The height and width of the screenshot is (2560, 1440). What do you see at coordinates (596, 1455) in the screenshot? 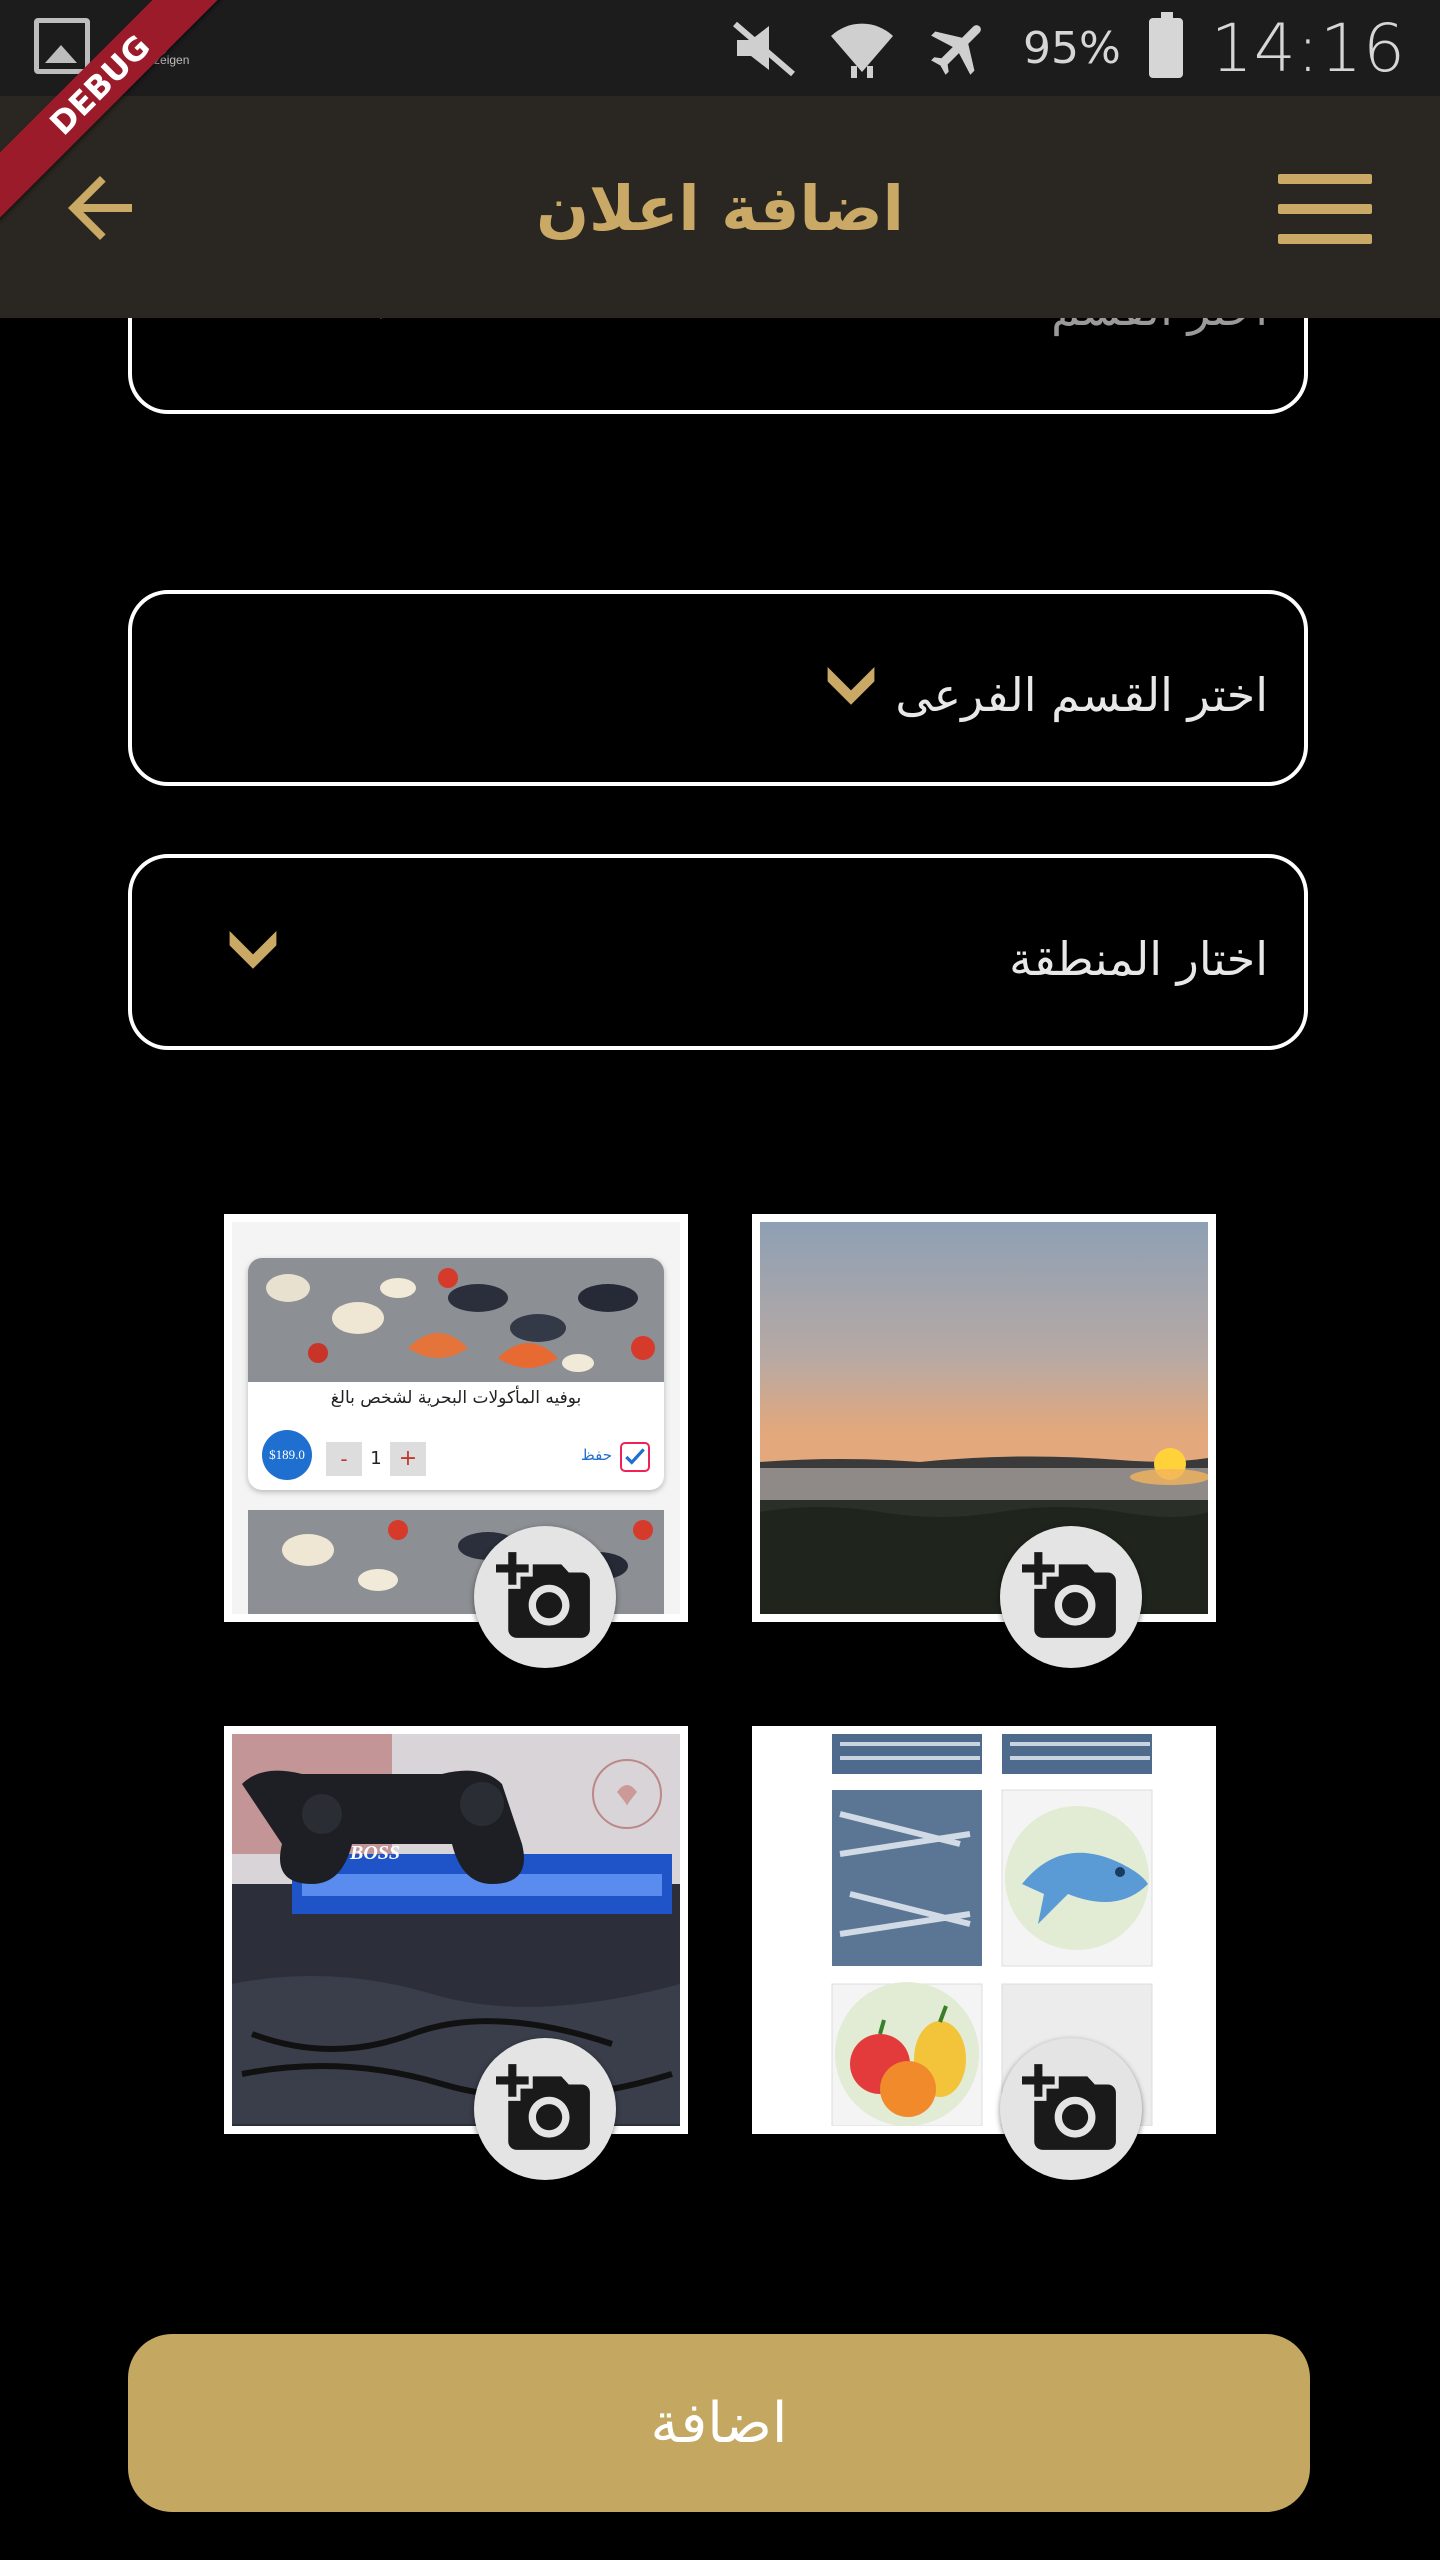
I see `save-label: حفظ` at bounding box center [596, 1455].